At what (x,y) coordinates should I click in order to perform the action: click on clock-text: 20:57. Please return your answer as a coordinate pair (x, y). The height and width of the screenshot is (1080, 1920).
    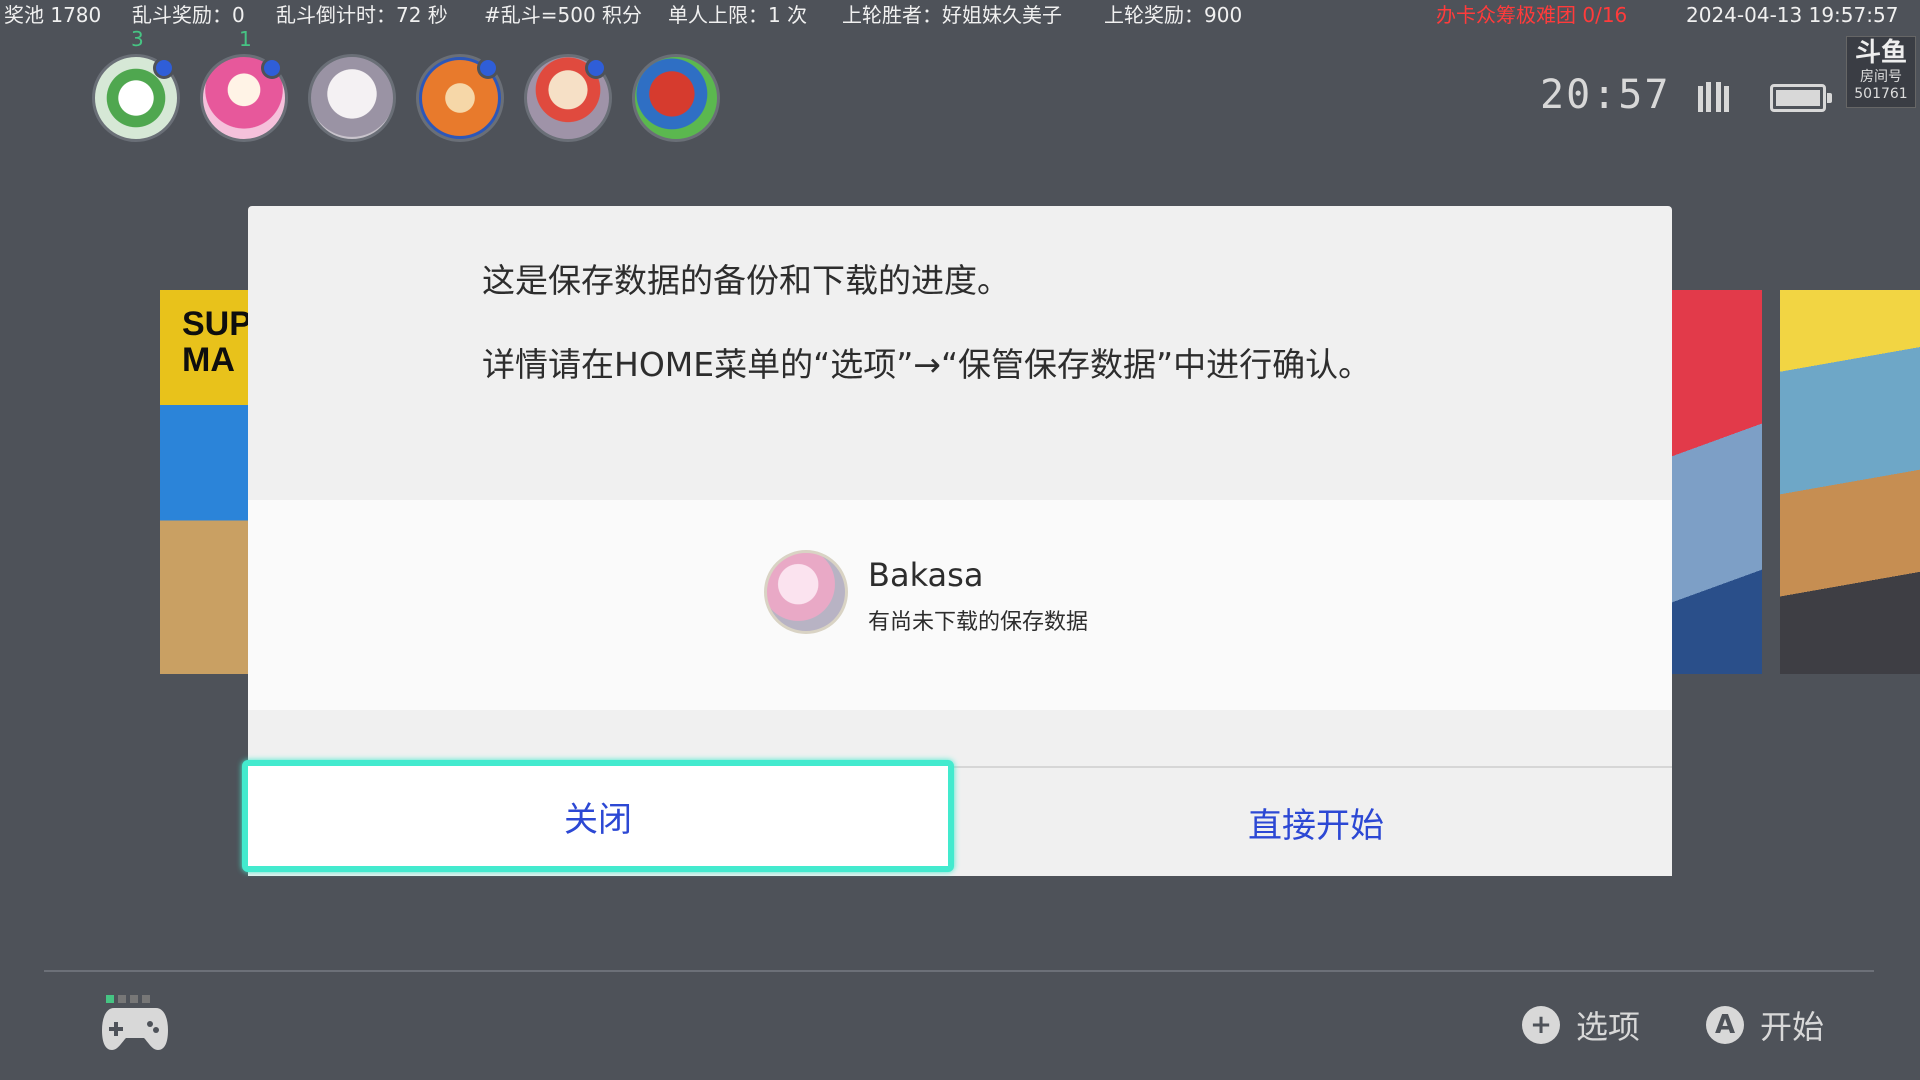
    Looking at the image, I should click on (1605, 95).